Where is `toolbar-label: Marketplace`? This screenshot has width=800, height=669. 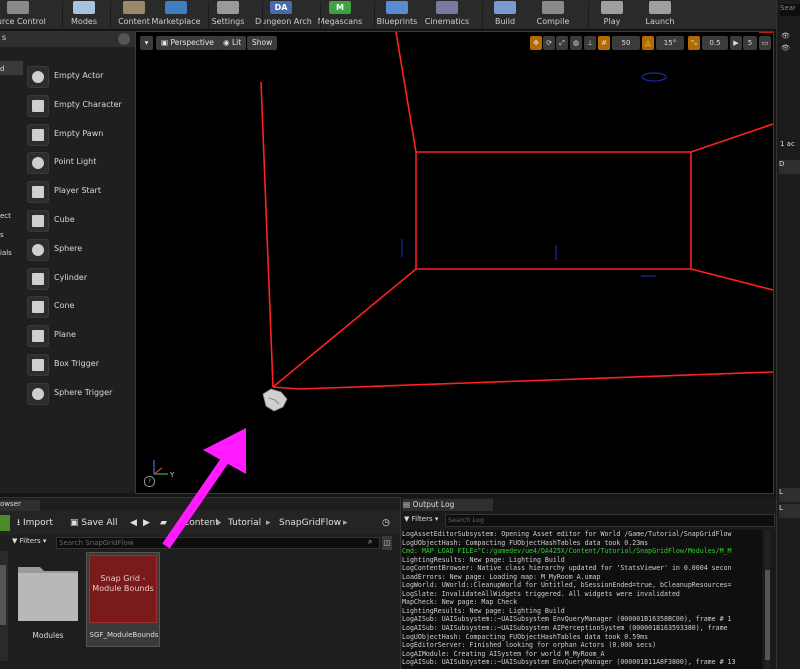
toolbar-label: Marketplace is located at coordinates (176, 21).